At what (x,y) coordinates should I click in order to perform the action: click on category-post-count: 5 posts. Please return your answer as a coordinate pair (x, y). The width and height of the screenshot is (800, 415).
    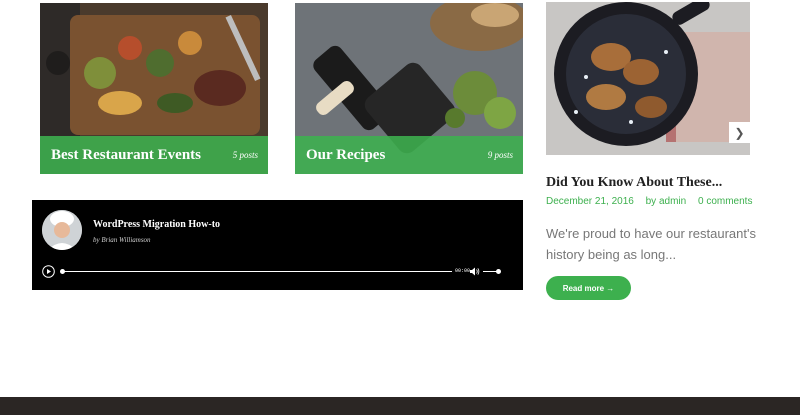
    Looking at the image, I should click on (245, 155).